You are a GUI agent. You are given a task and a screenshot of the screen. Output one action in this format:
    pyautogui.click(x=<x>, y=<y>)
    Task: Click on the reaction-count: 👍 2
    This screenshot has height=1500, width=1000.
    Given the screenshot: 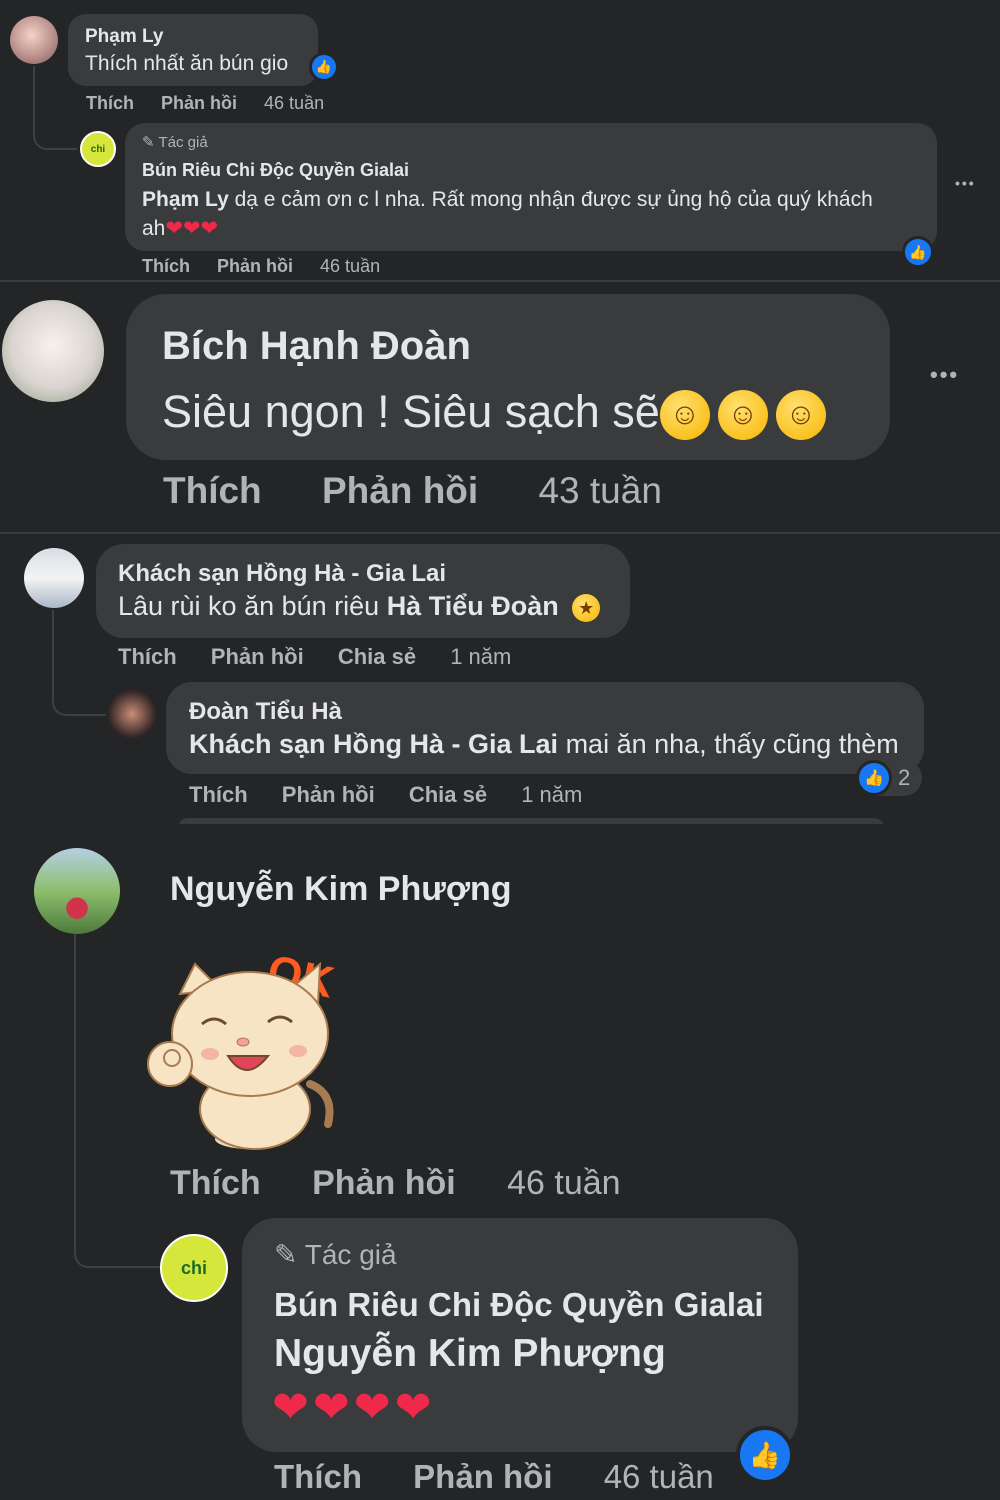 What is the action you would take?
    pyautogui.click(x=889, y=778)
    